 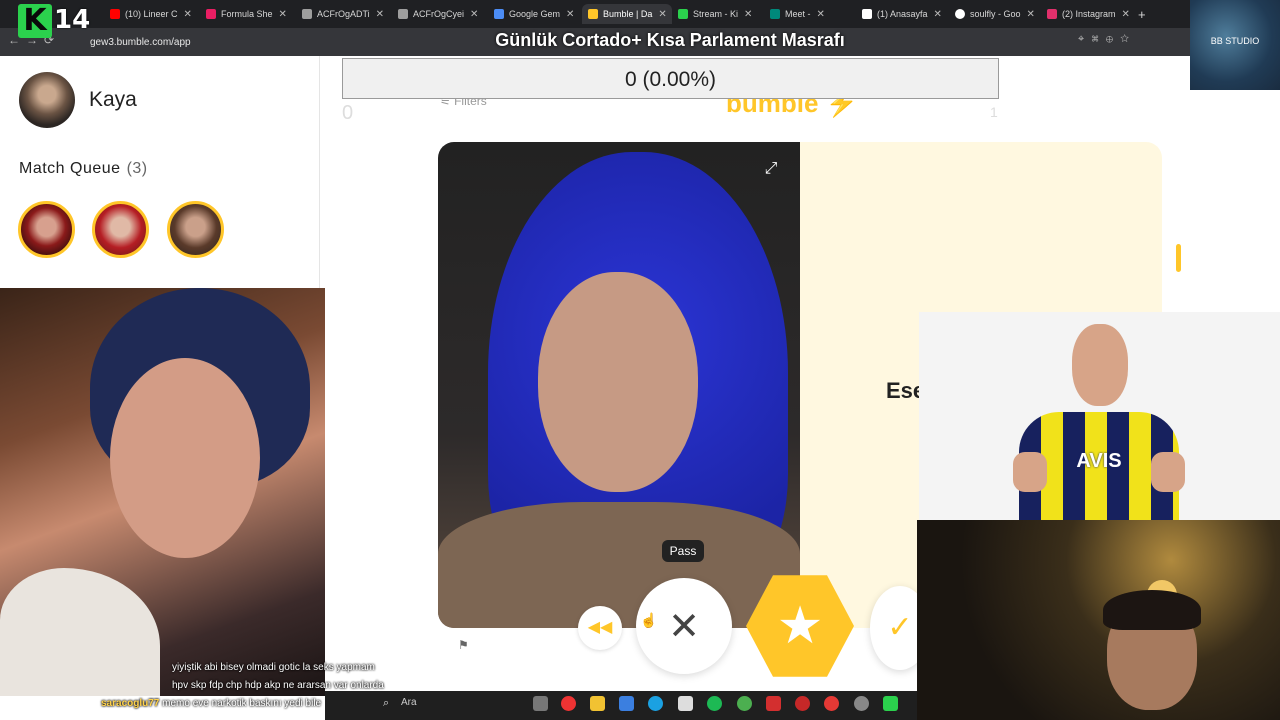 I want to click on browser-tab: ACFrOgCyei ✕, so click(x=446, y=14).